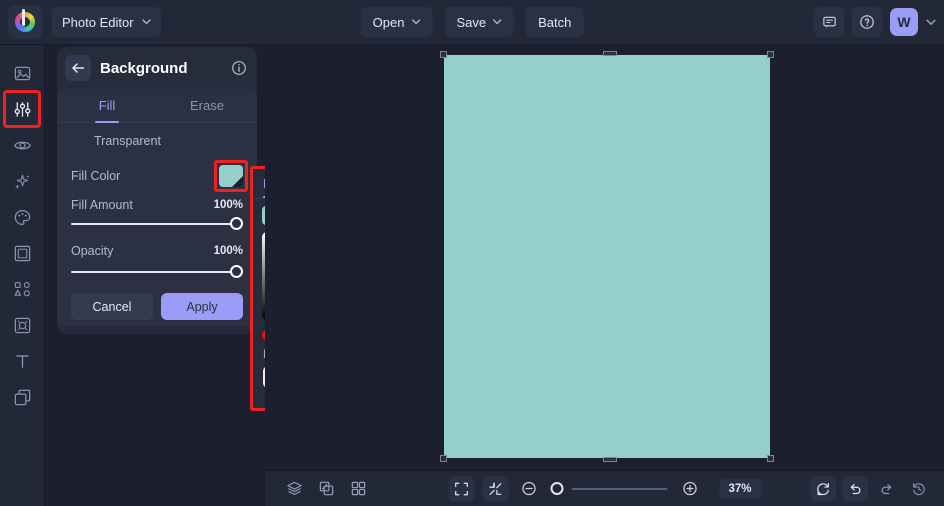 The image size is (944, 506). I want to click on opacity-value: 100%, so click(228, 251).